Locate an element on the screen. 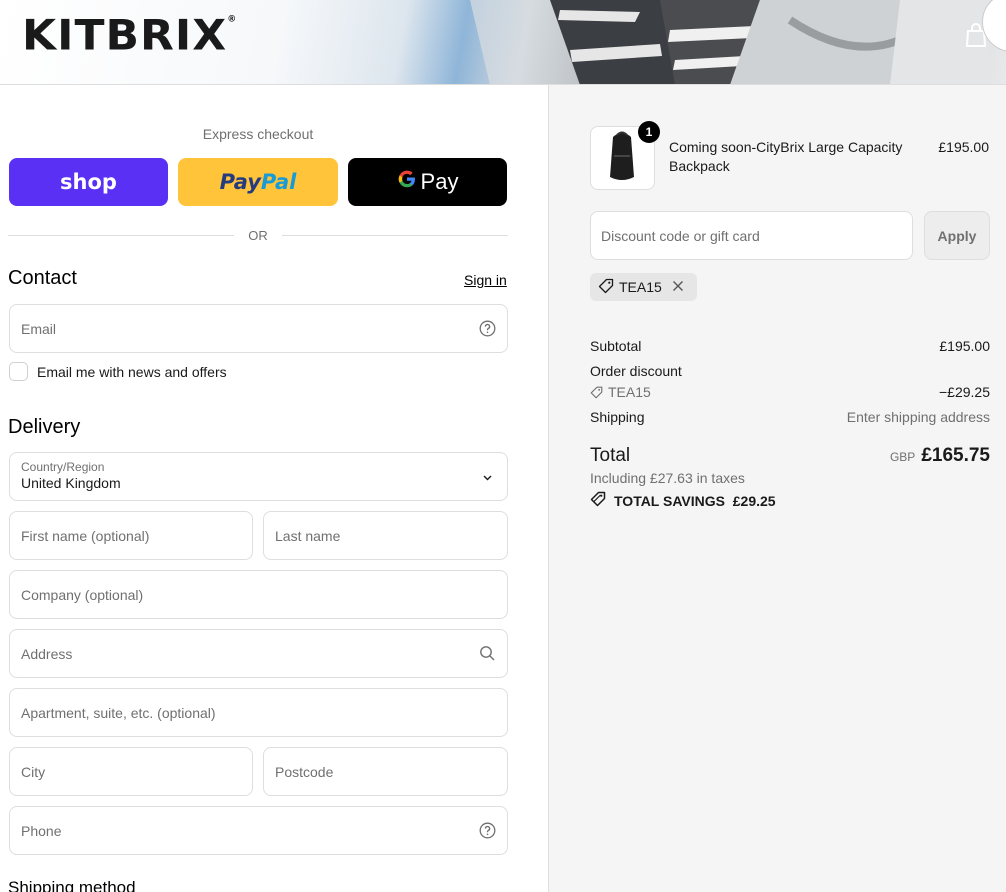 The height and width of the screenshot is (892, 1006). applied-code-label: TEA15 is located at coordinates (640, 287).